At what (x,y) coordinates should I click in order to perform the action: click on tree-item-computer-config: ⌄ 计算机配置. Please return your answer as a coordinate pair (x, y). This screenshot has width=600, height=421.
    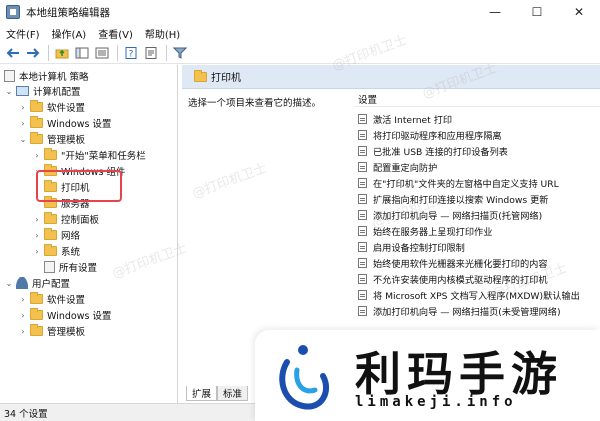
    Looking at the image, I should click on (42, 91).